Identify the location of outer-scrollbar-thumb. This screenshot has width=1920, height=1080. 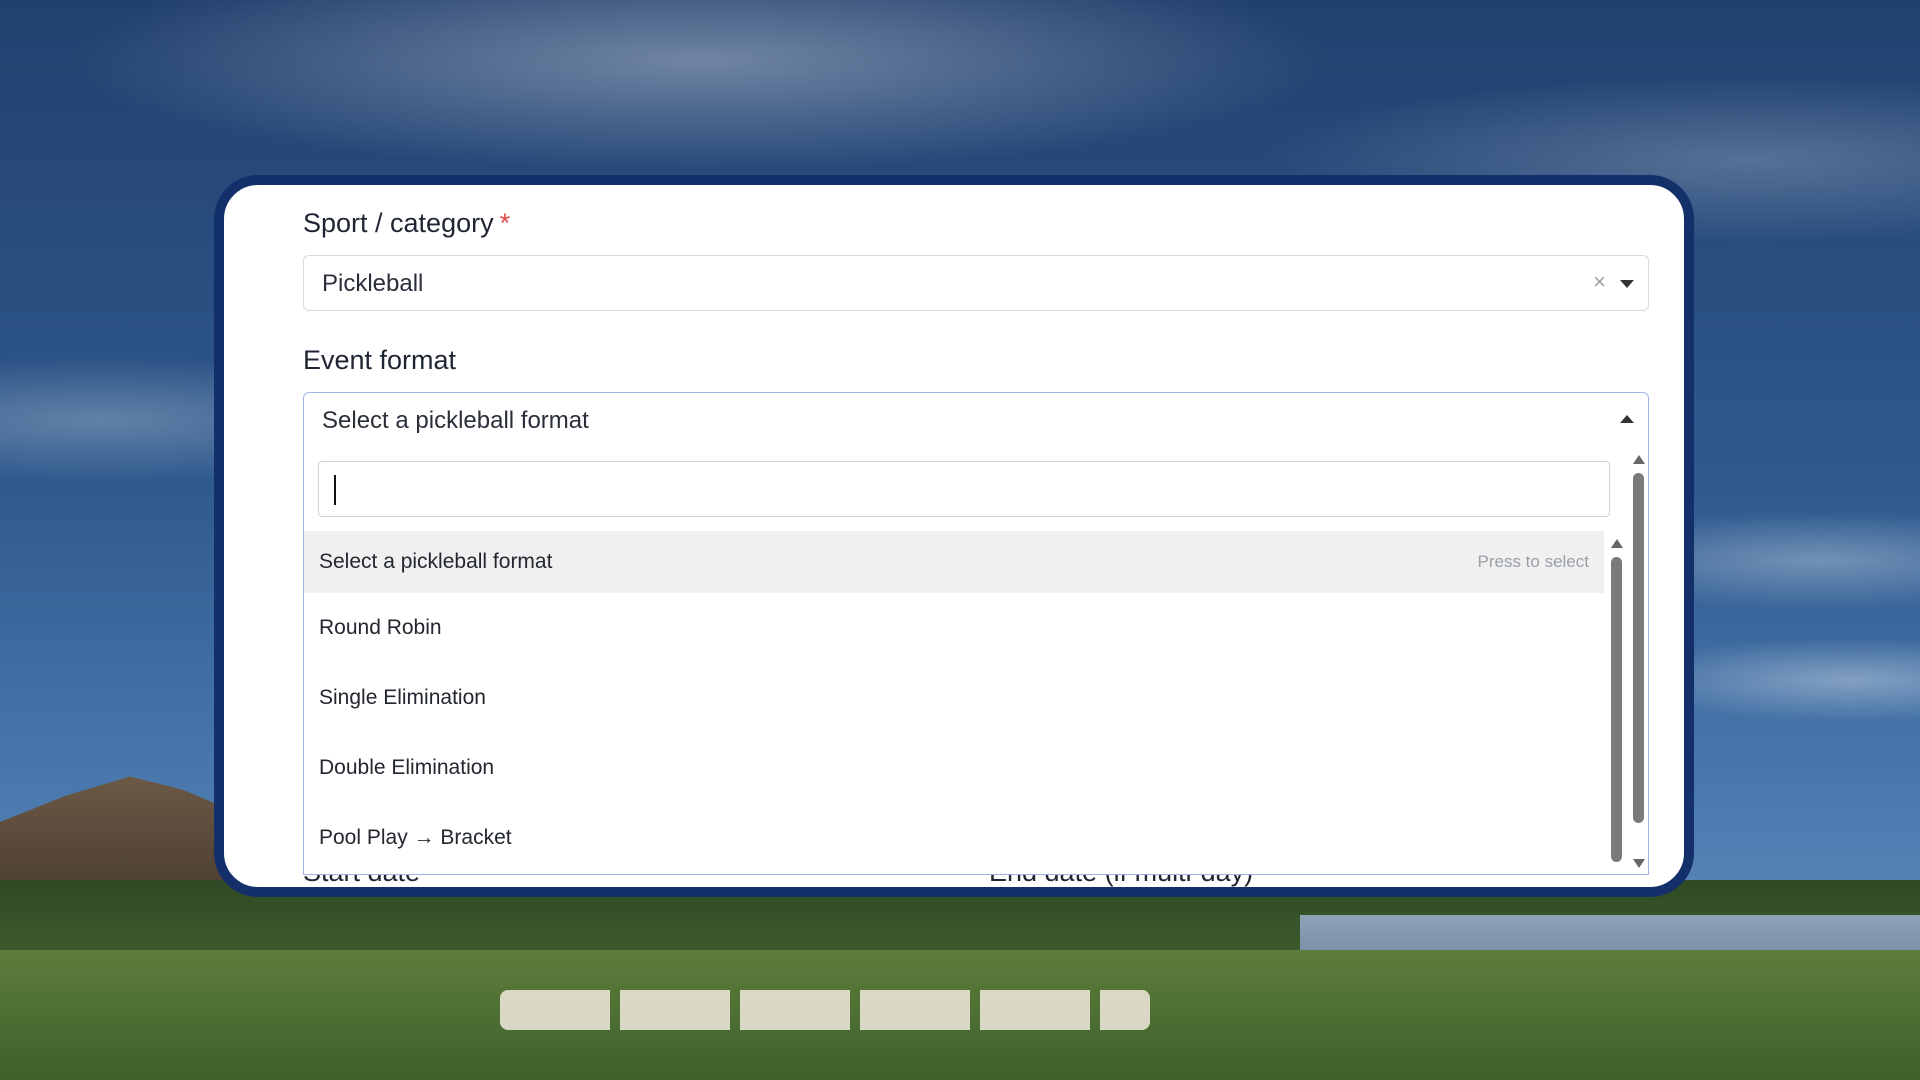
(1638, 648).